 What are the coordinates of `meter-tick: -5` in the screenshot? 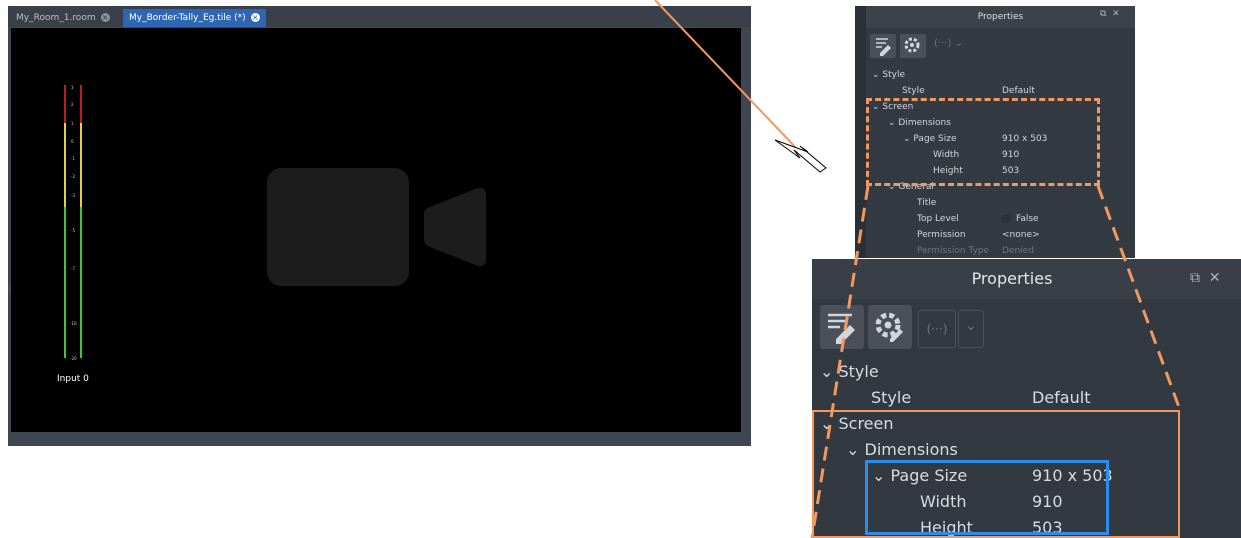 It's located at (73, 230).